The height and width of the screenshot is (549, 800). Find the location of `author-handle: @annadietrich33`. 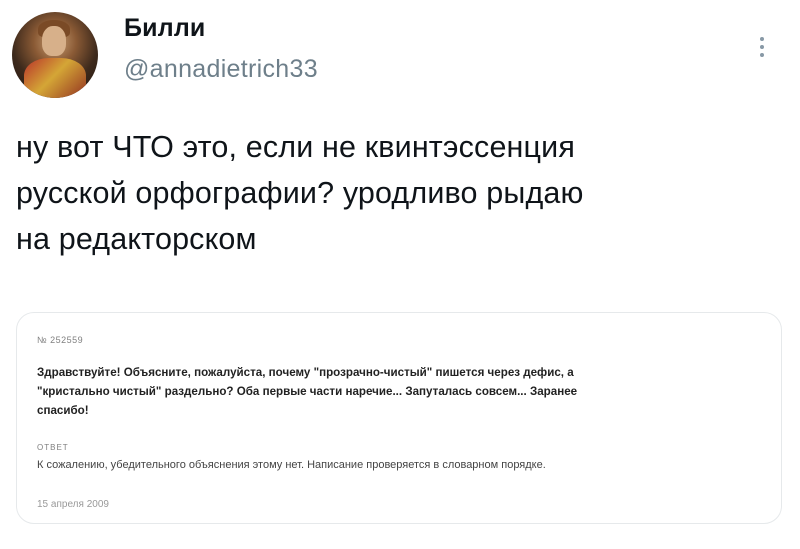

author-handle: @annadietrich33 is located at coordinates (221, 69).